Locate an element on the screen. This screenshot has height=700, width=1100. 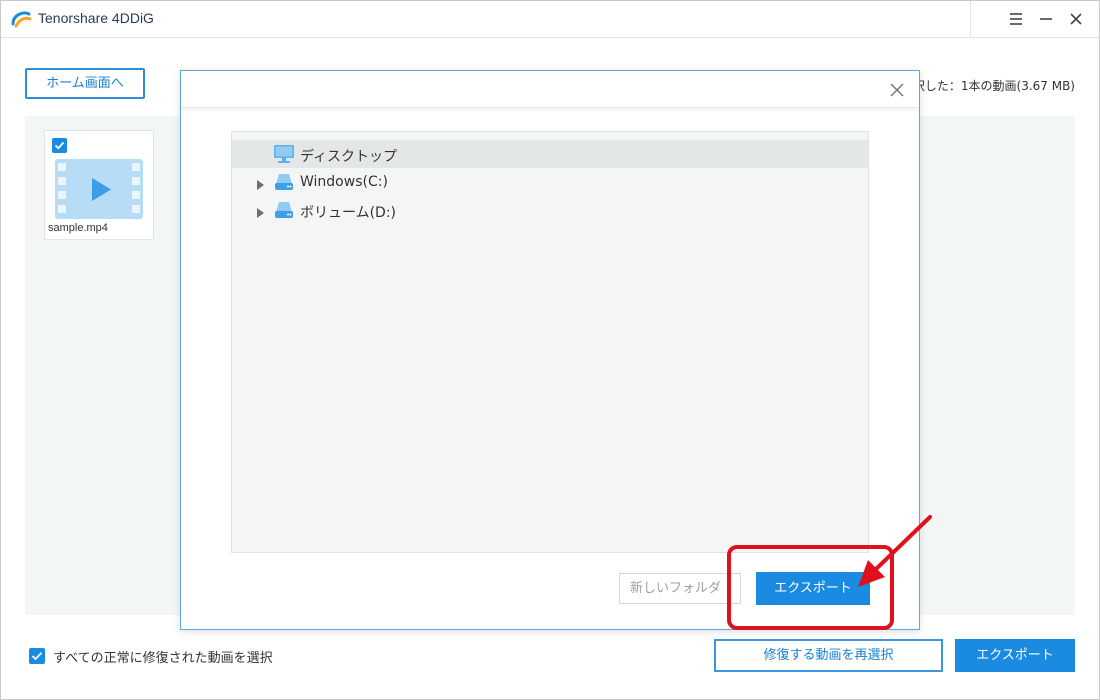
title-bar: Tenorshare 4DDiG is located at coordinates (550, 19).